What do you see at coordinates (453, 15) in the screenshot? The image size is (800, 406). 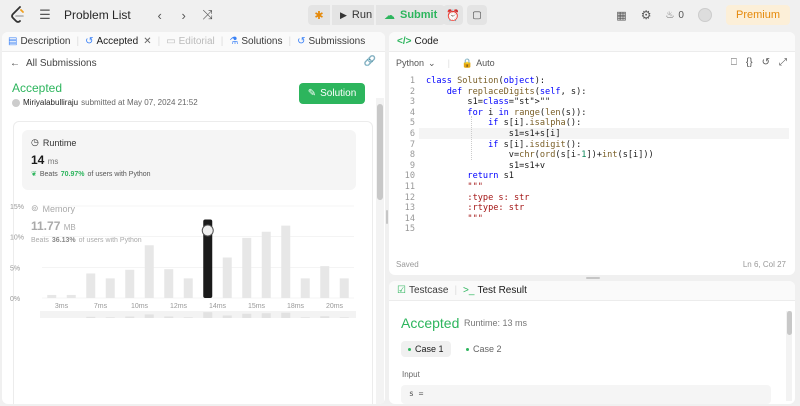 I see `timer-button: ⏰` at bounding box center [453, 15].